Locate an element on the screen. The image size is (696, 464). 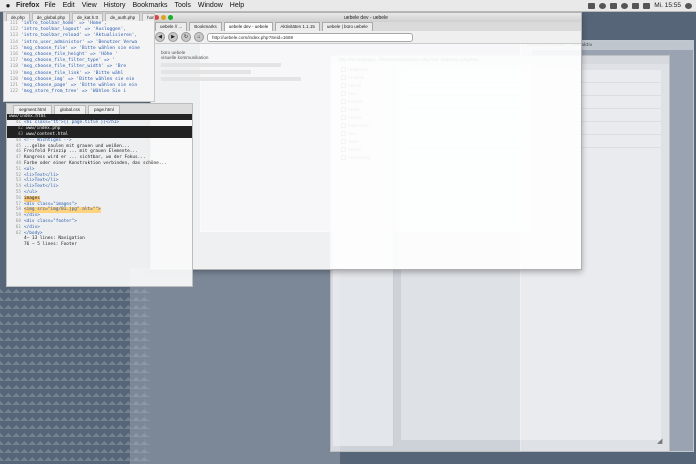
menu-tools: Tools is located at coordinates (183, 5).